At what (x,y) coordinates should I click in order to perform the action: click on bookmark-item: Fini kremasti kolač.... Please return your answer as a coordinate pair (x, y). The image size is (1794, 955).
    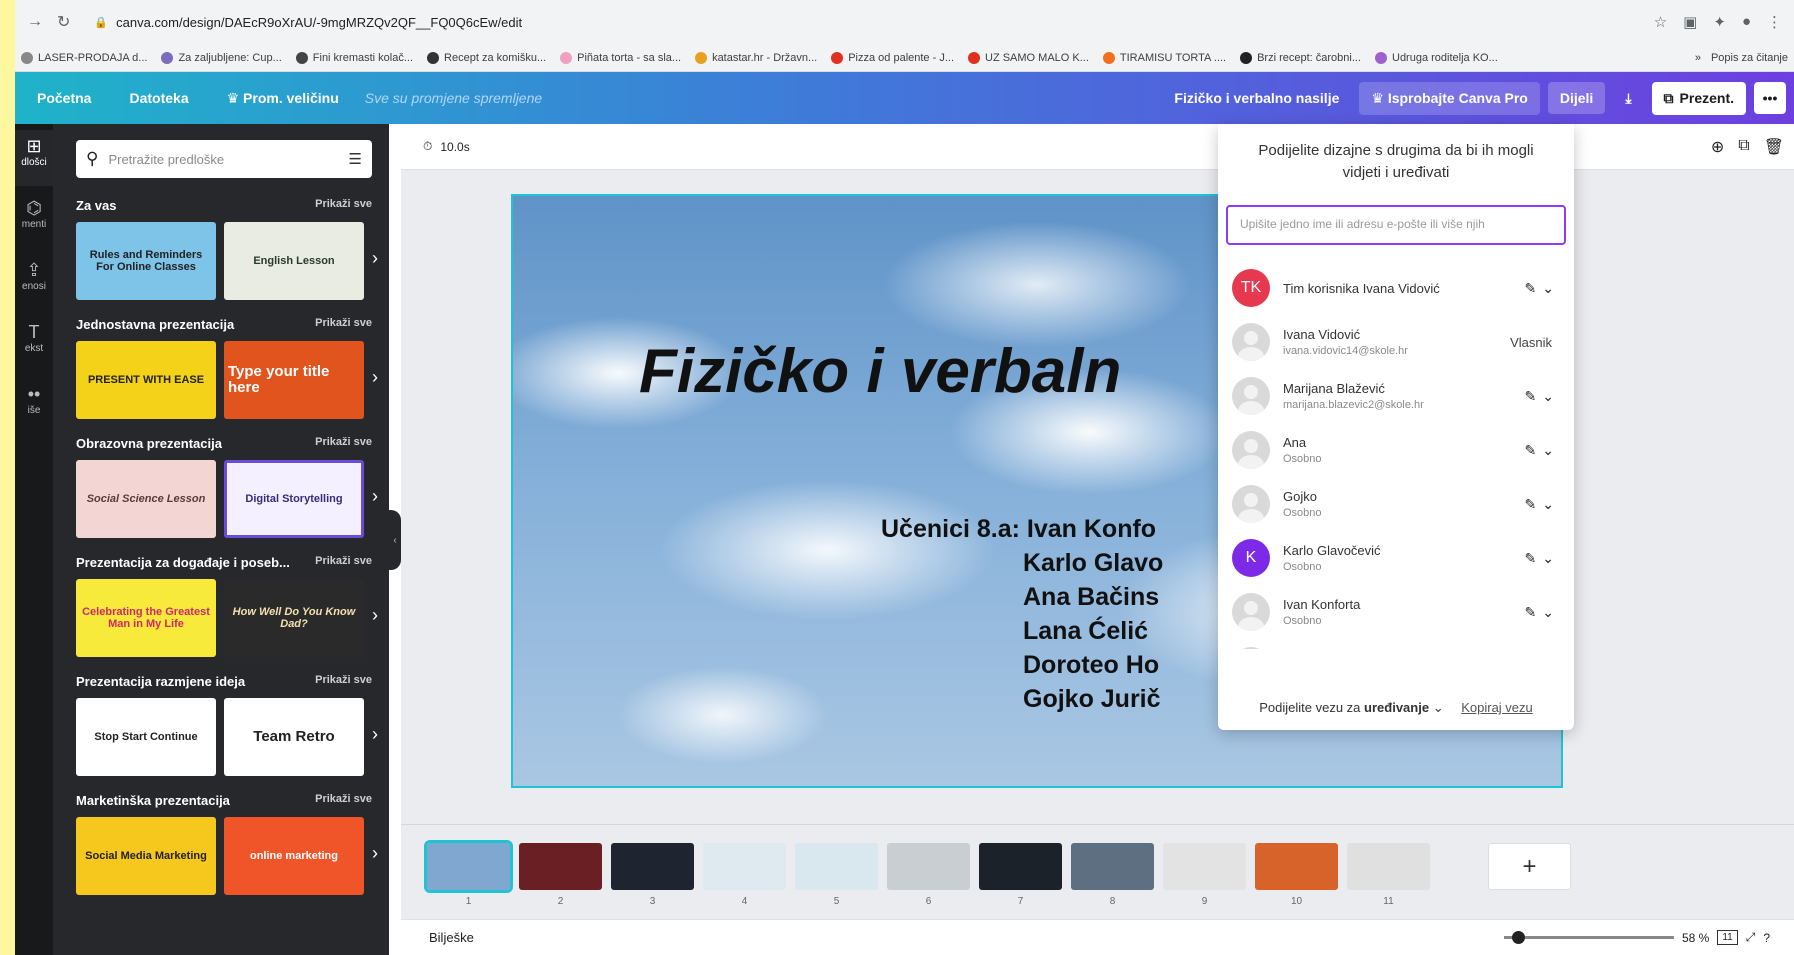
    Looking at the image, I should click on (354, 57).